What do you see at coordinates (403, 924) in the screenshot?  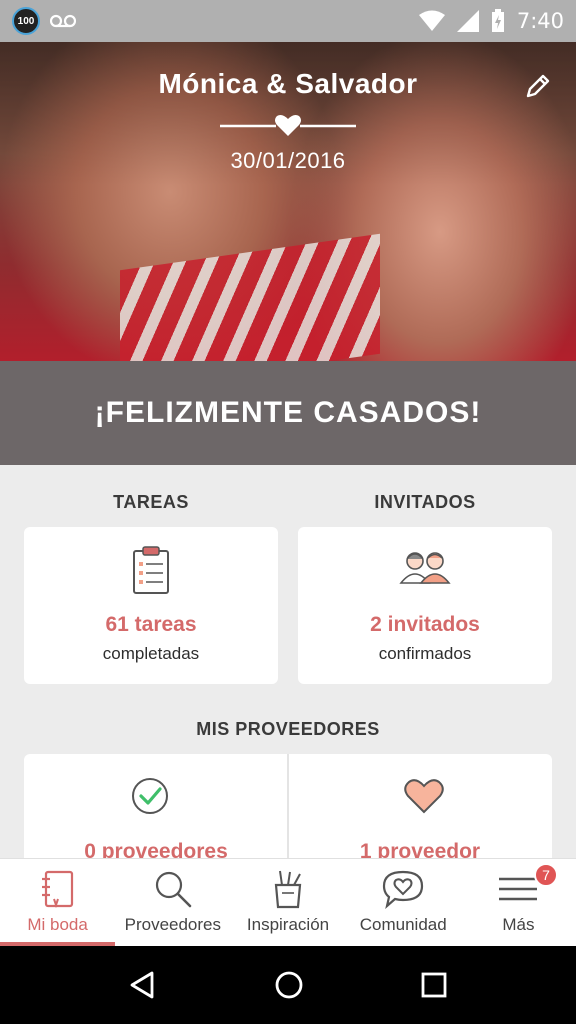 I see `nav-label-comunidad: Comunidad` at bounding box center [403, 924].